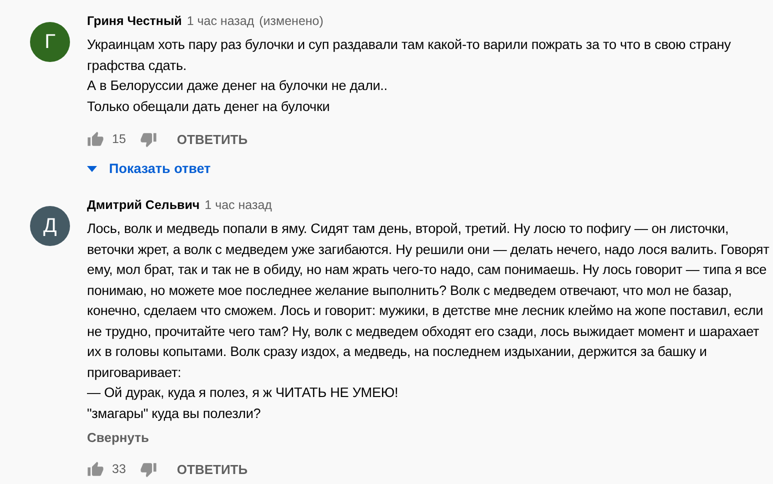  What do you see at coordinates (92, 169) in the screenshot?
I see `caret-down-icon` at bounding box center [92, 169].